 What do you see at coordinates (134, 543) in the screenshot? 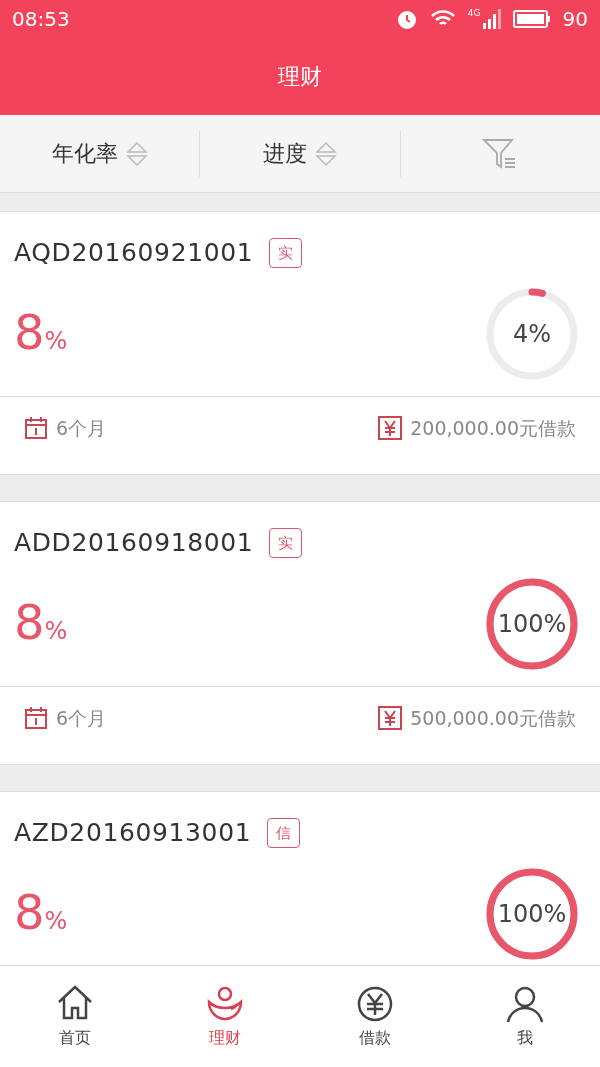
I see `product-code: ADD20160918001` at bounding box center [134, 543].